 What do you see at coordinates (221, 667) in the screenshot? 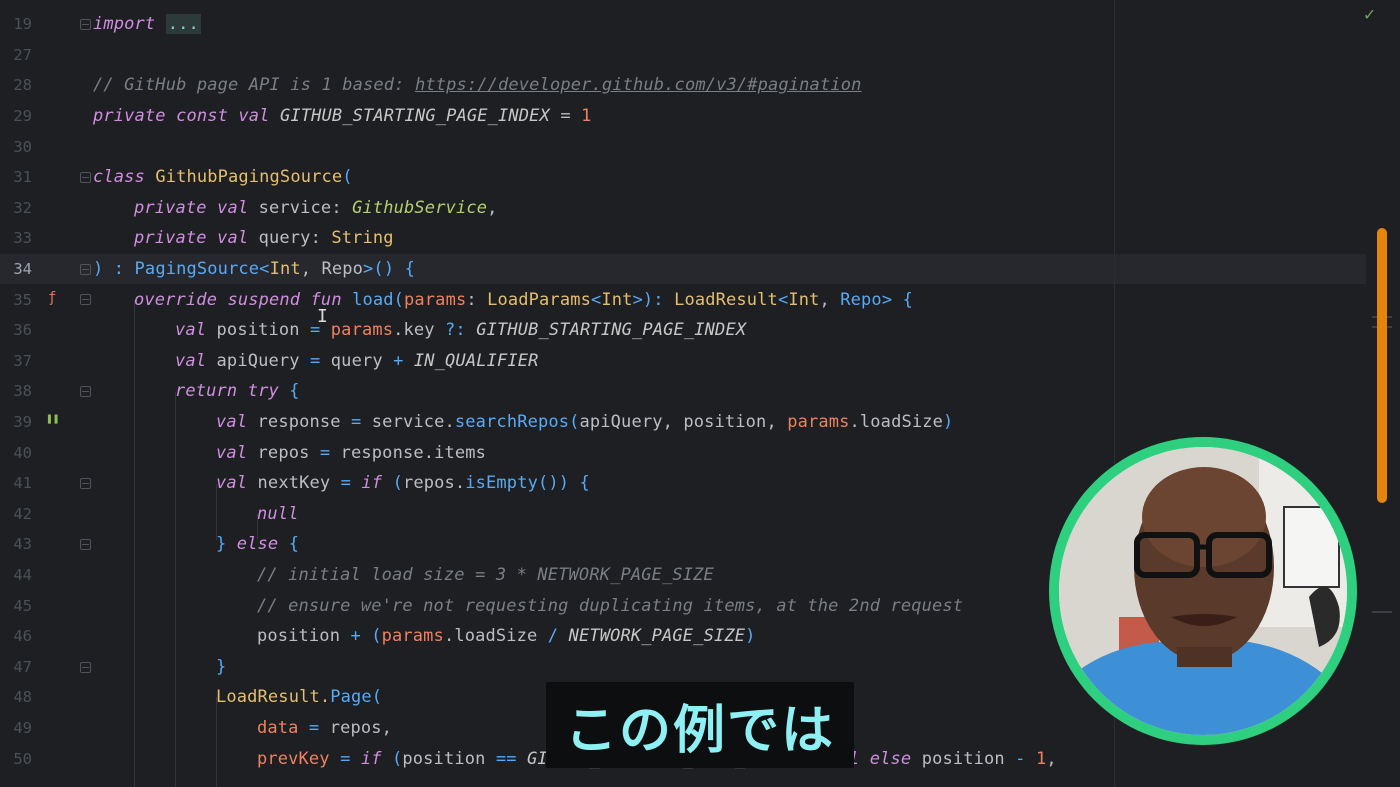
I see `code-text: }` at bounding box center [221, 667].